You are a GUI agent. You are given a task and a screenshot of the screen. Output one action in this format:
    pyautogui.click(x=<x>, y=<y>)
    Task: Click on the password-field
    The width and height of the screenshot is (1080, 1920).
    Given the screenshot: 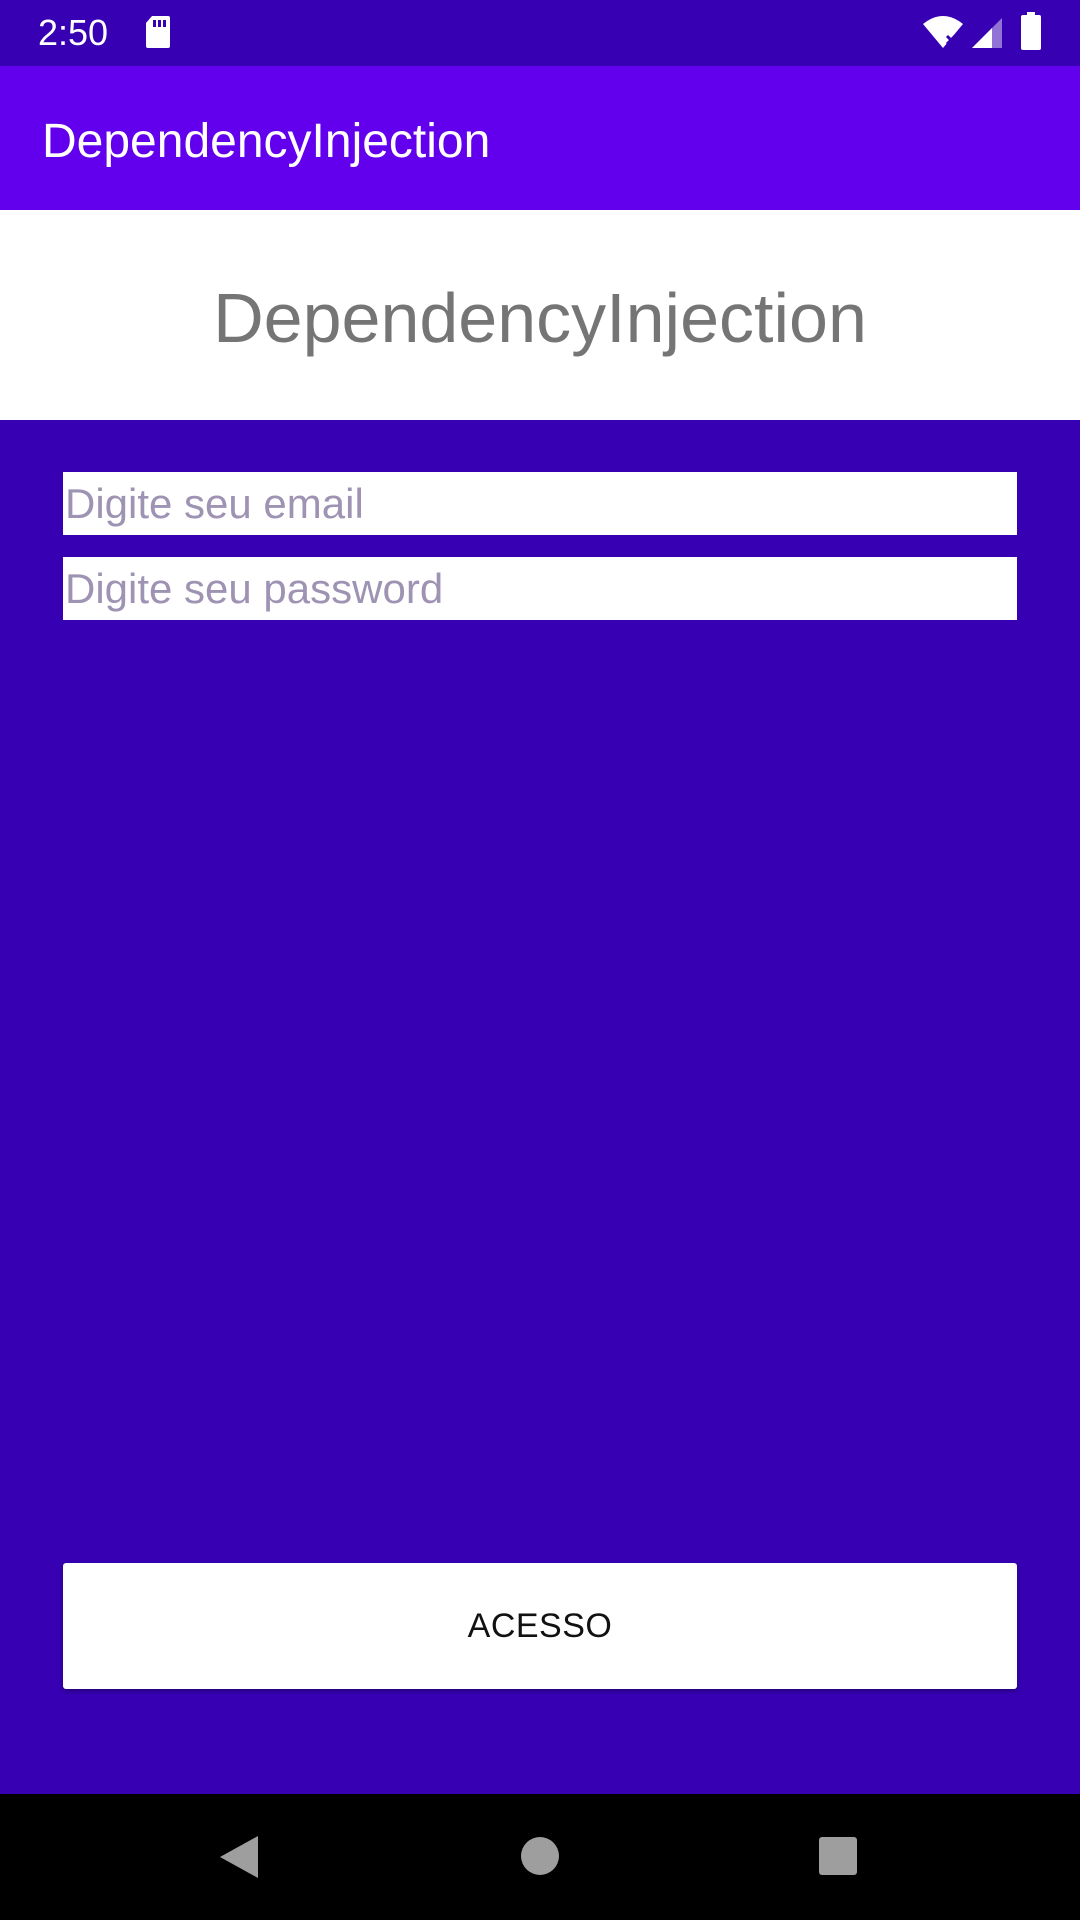 What is the action you would take?
    pyautogui.click(x=540, y=588)
    